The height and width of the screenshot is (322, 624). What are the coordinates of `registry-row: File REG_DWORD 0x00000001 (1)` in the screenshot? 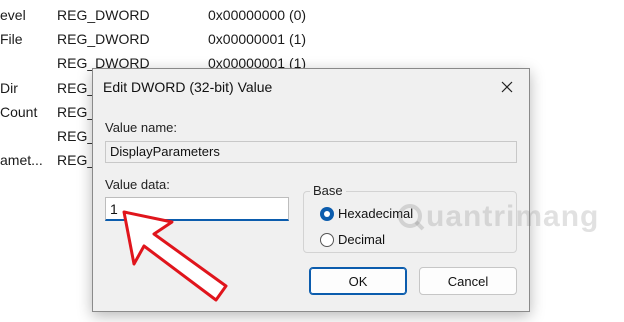 It's located at (312, 42).